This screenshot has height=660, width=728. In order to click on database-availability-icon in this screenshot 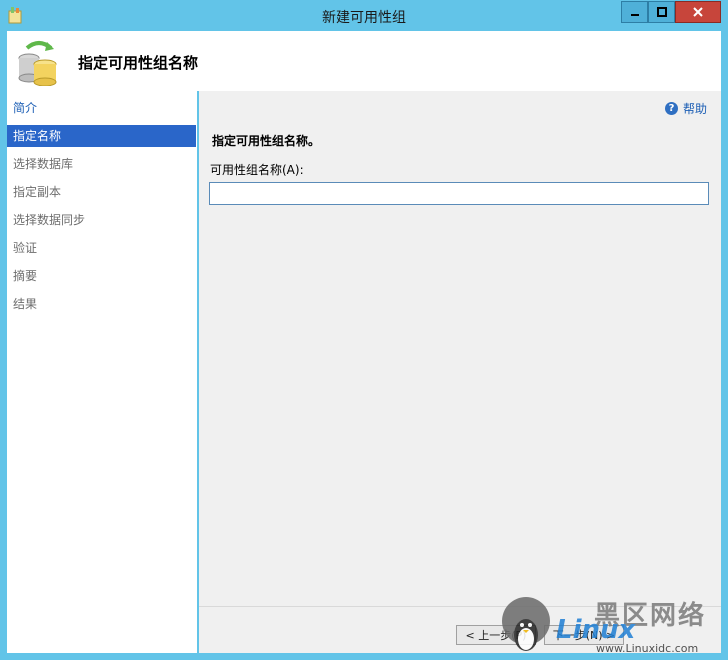, I will do `click(37, 63)`.